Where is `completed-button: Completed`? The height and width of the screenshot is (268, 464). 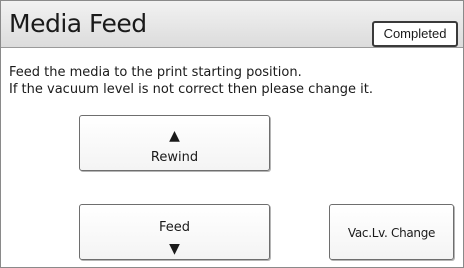 completed-button: Completed is located at coordinates (415, 34).